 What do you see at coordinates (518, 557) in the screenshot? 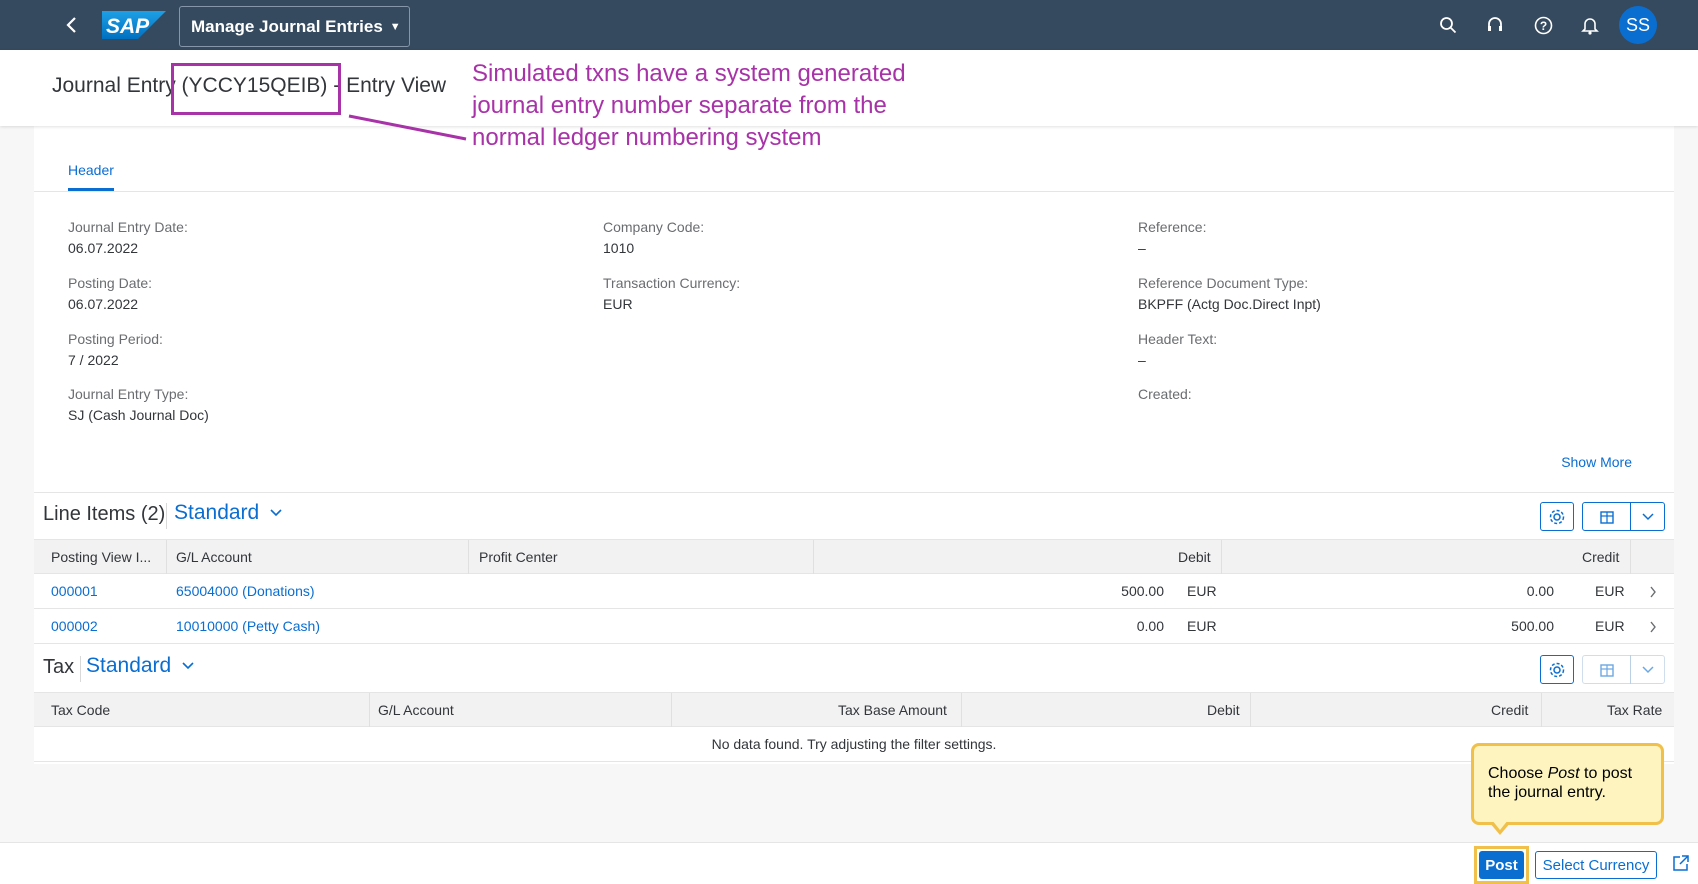
I see `column-header: Profit Center` at bounding box center [518, 557].